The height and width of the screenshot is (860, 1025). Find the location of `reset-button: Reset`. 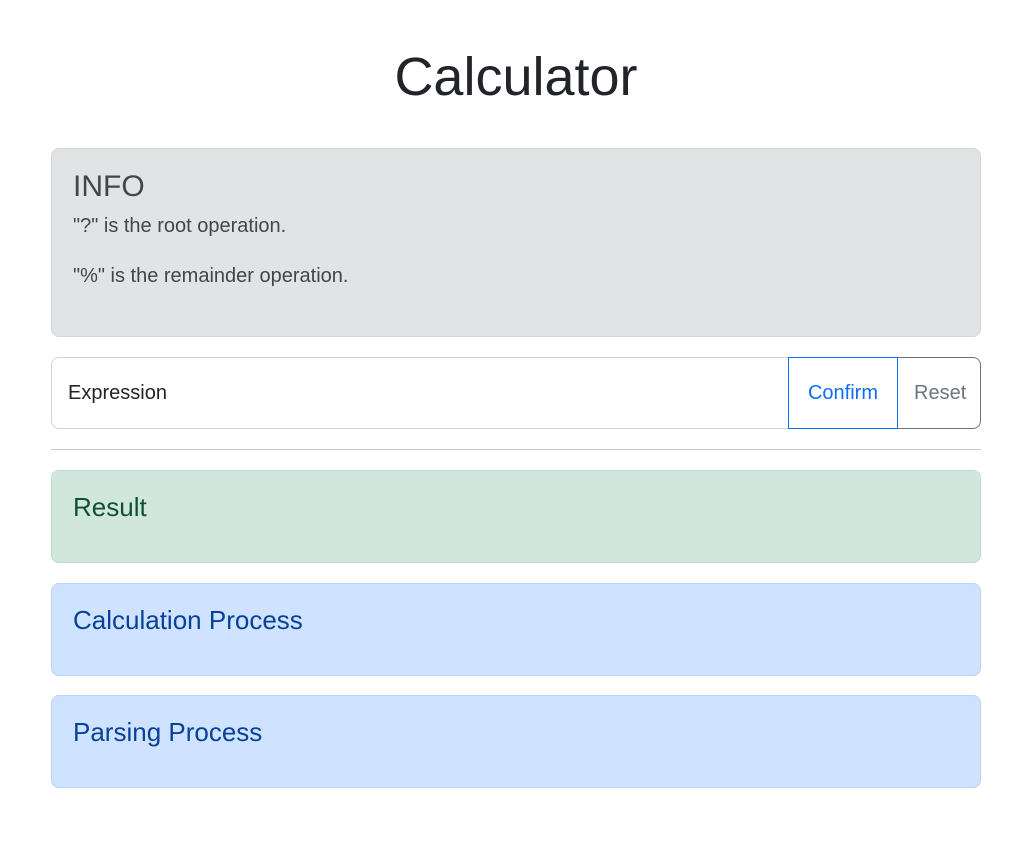

reset-button: Reset is located at coordinates (939, 393).